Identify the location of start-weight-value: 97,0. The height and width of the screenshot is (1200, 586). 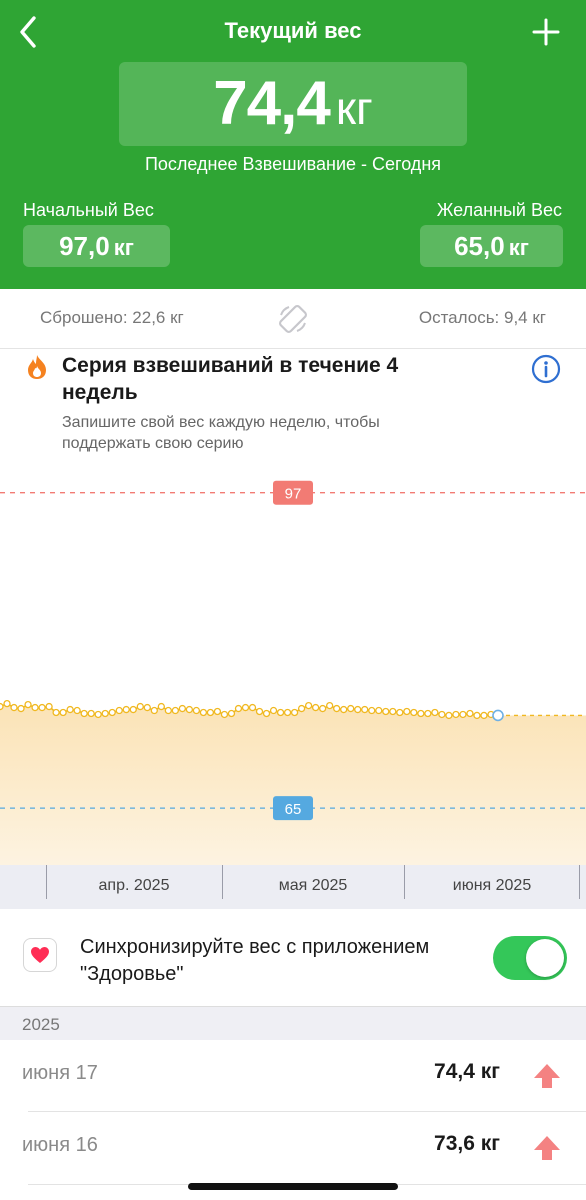
(84, 246).